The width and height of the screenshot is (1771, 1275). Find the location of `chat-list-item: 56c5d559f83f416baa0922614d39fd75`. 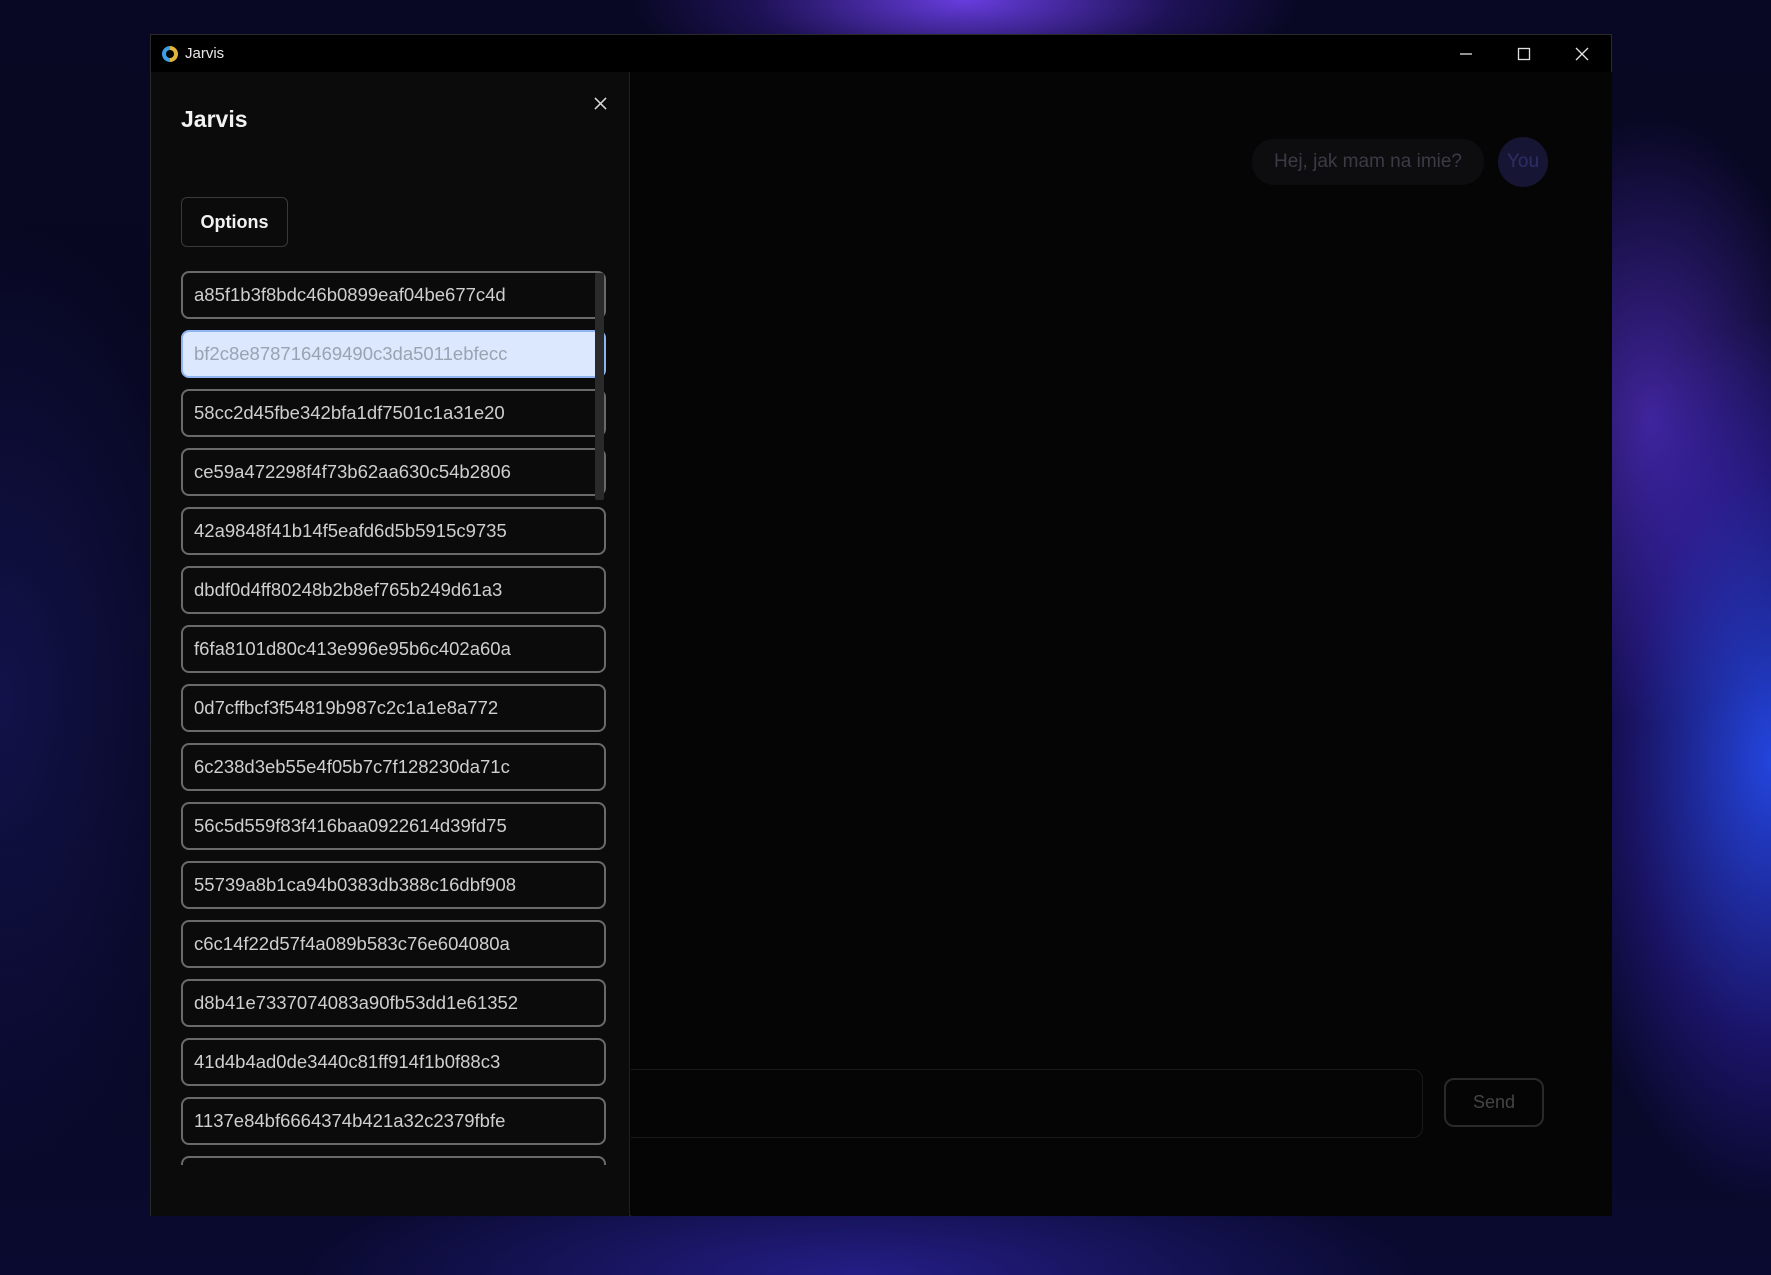

chat-list-item: 56c5d559f83f416baa0922614d39fd75 is located at coordinates (393, 826).